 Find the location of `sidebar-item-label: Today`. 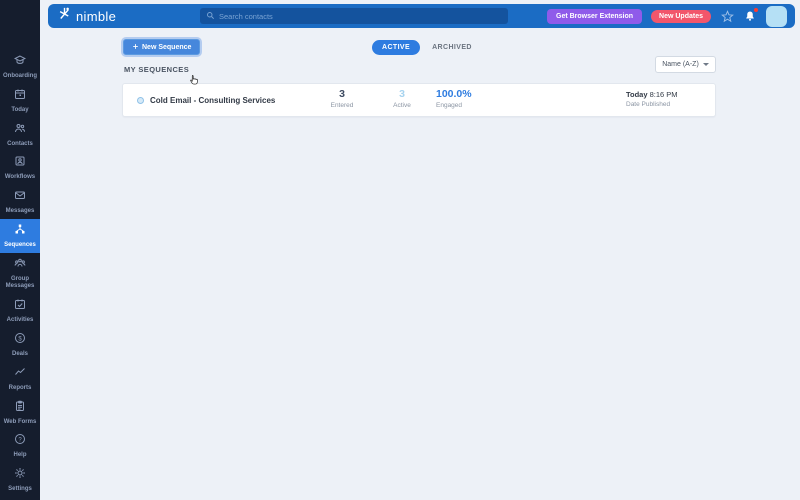

sidebar-item-label: Today is located at coordinates (20, 109).